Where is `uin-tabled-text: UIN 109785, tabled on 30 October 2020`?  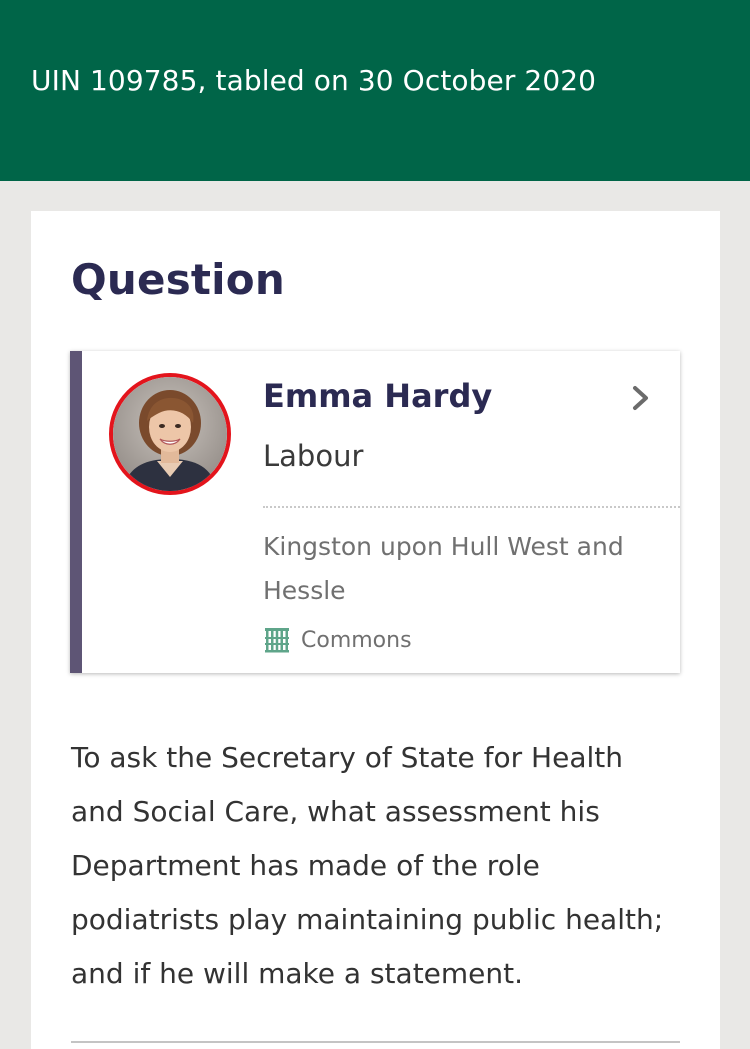 uin-tabled-text: UIN 109785, tabled on 30 October 2020 is located at coordinates (314, 80).